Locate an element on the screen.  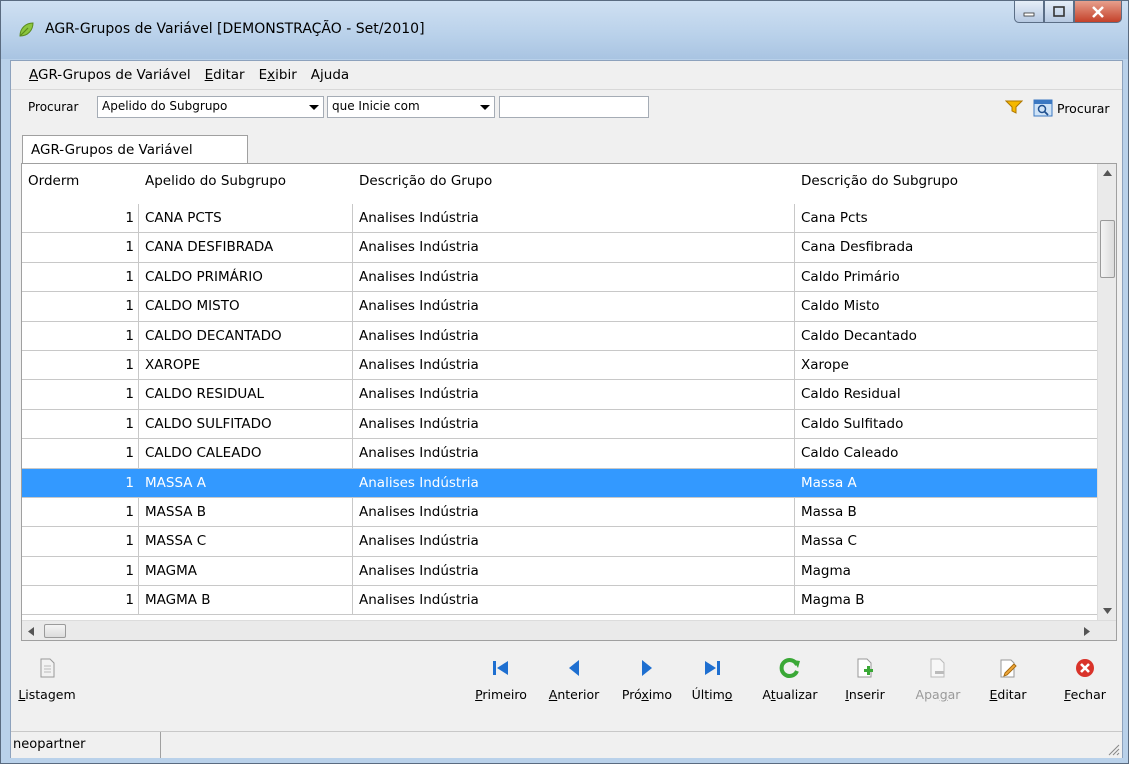
close-window-button is located at coordinates (1098, 12).